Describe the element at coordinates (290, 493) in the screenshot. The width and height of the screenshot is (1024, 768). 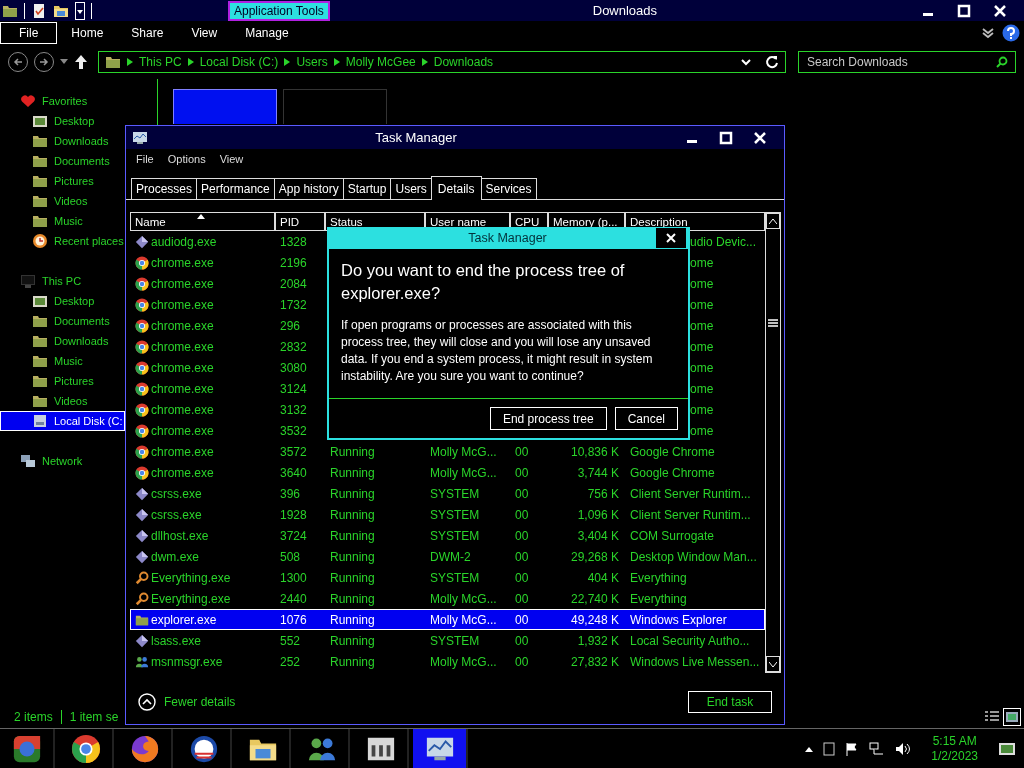
I see `table-cell-text: 396` at that location.